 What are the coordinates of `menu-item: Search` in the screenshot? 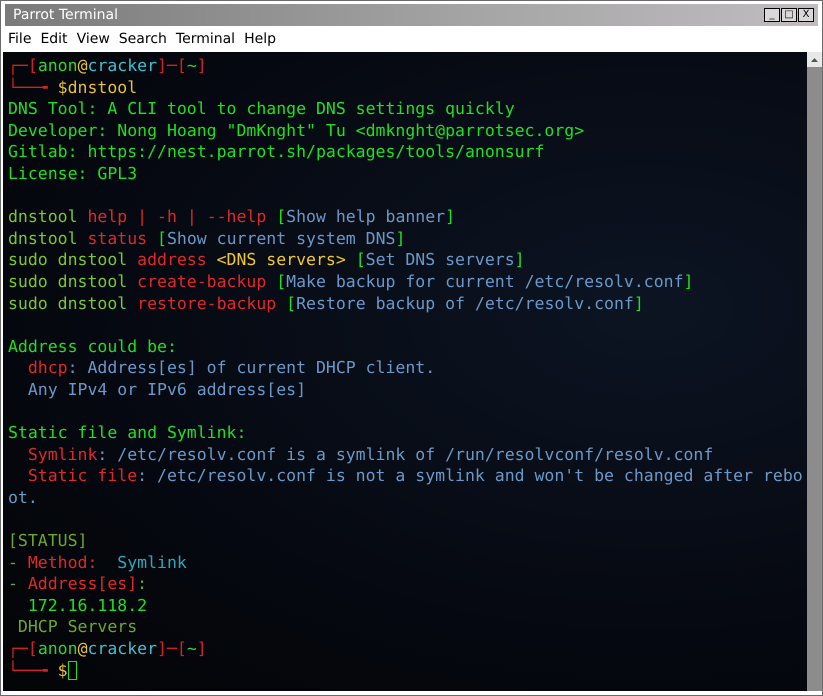 It's located at (142, 39).